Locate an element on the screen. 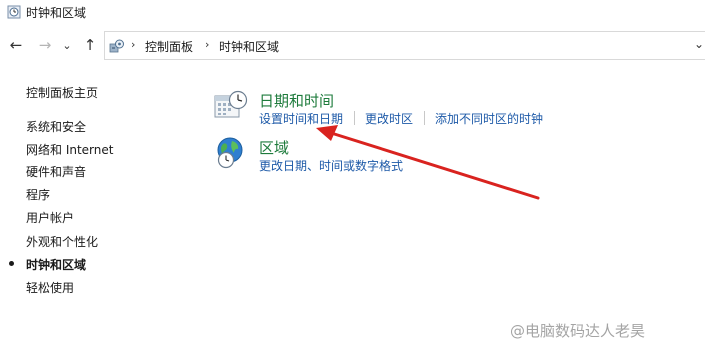 The width and height of the screenshot is (705, 357). sidebar-item-programs: 程序 is located at coordinates (38, 194).